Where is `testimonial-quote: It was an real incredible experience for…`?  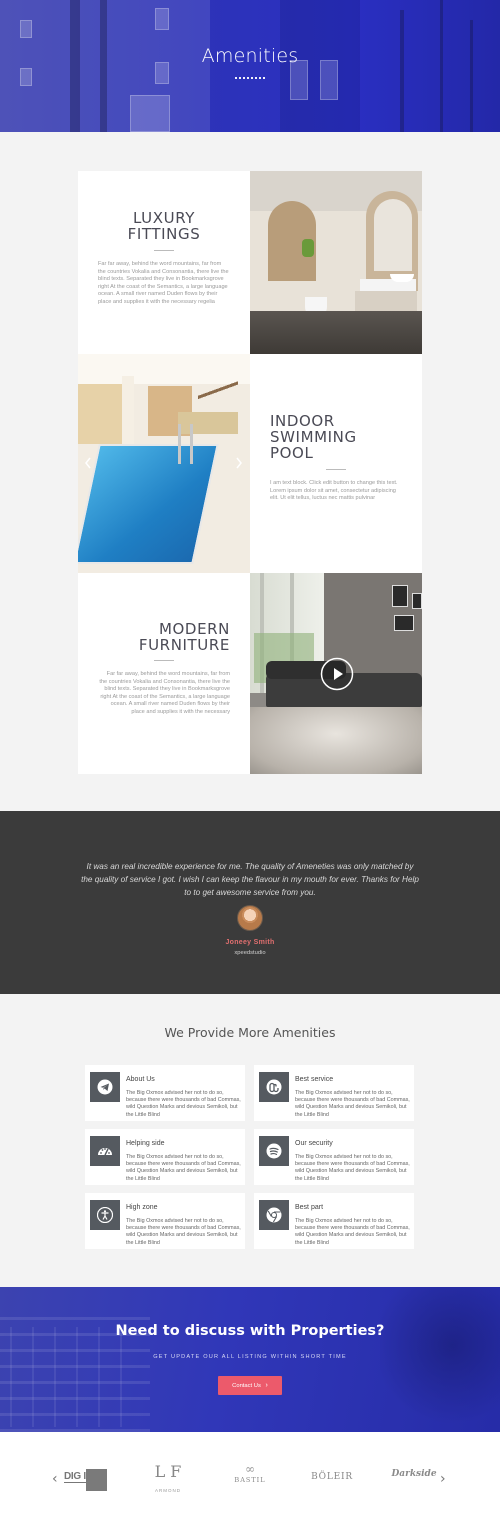 testimonial-quote: It was an real incredible experience for… is located at coordinates (250, 879).